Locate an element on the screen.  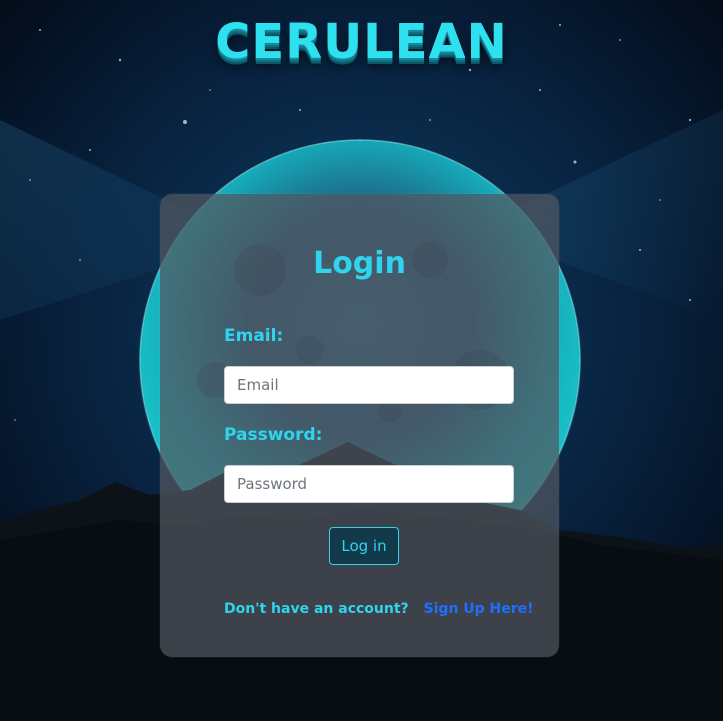
password-field is located at coordinates (369, 484).